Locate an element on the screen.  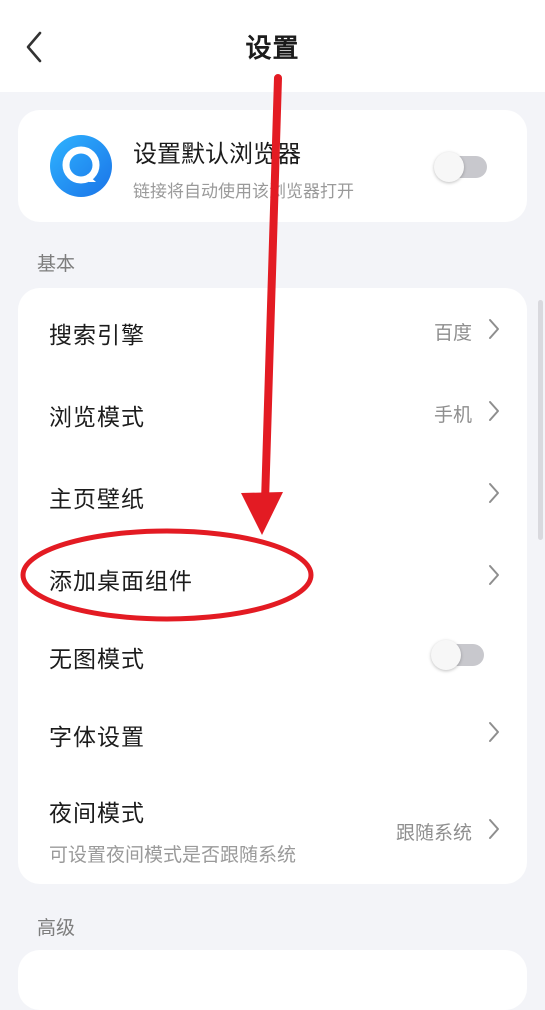
row-value: 跟随系统 is located at coordinates (433, 833).